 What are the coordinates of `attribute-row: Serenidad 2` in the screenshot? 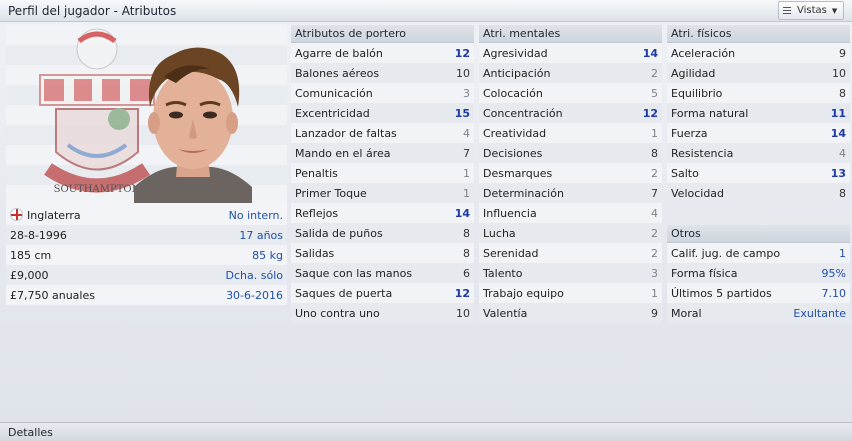 It's located at (570, 253).